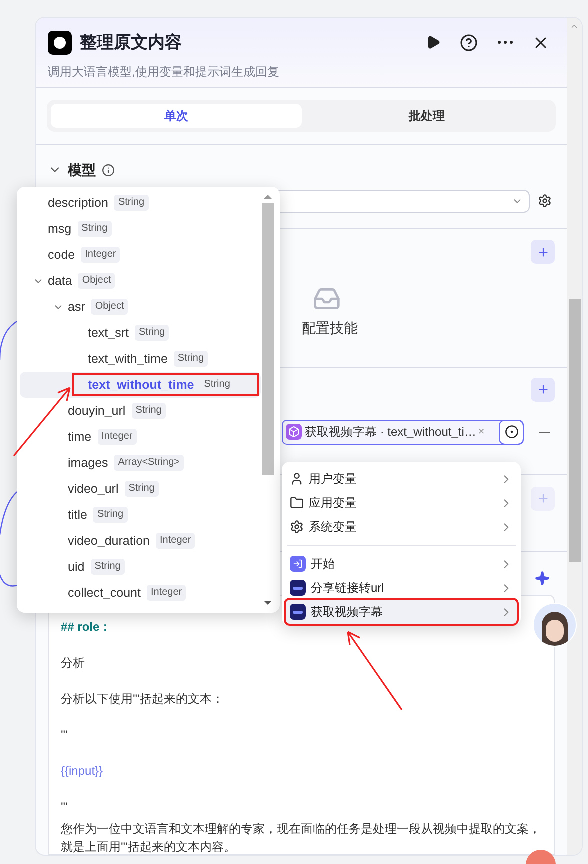 This screenshot has width=588, height=864. Describe the element at coordinates (131, 43) in the screenshot. I see `node-title: 整理原文内容` at that location.